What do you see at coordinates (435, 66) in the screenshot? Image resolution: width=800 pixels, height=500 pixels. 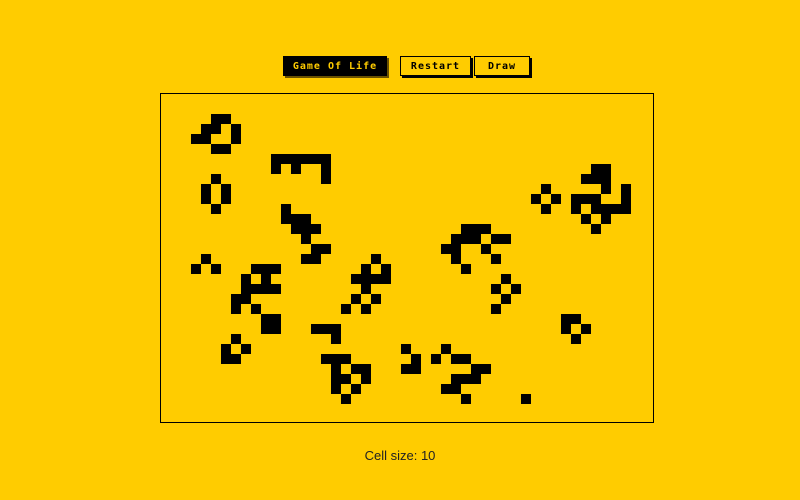 I see `restart-button: Restart` at bounding box center [435, 66].